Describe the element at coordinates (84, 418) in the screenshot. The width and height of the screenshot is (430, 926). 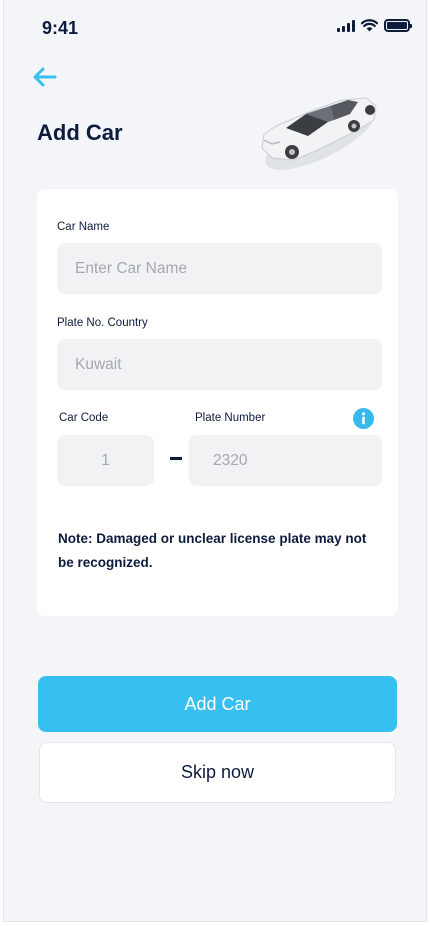
I see `car-code-label: Car Code` at that location.